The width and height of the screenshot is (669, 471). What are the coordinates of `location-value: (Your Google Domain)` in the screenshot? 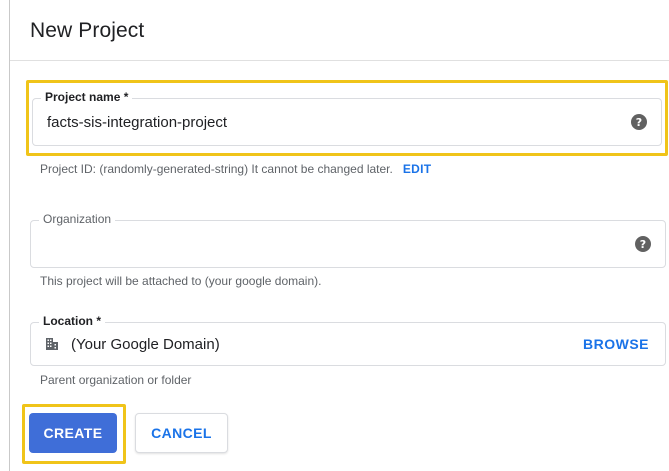 It's located at (145, 344).